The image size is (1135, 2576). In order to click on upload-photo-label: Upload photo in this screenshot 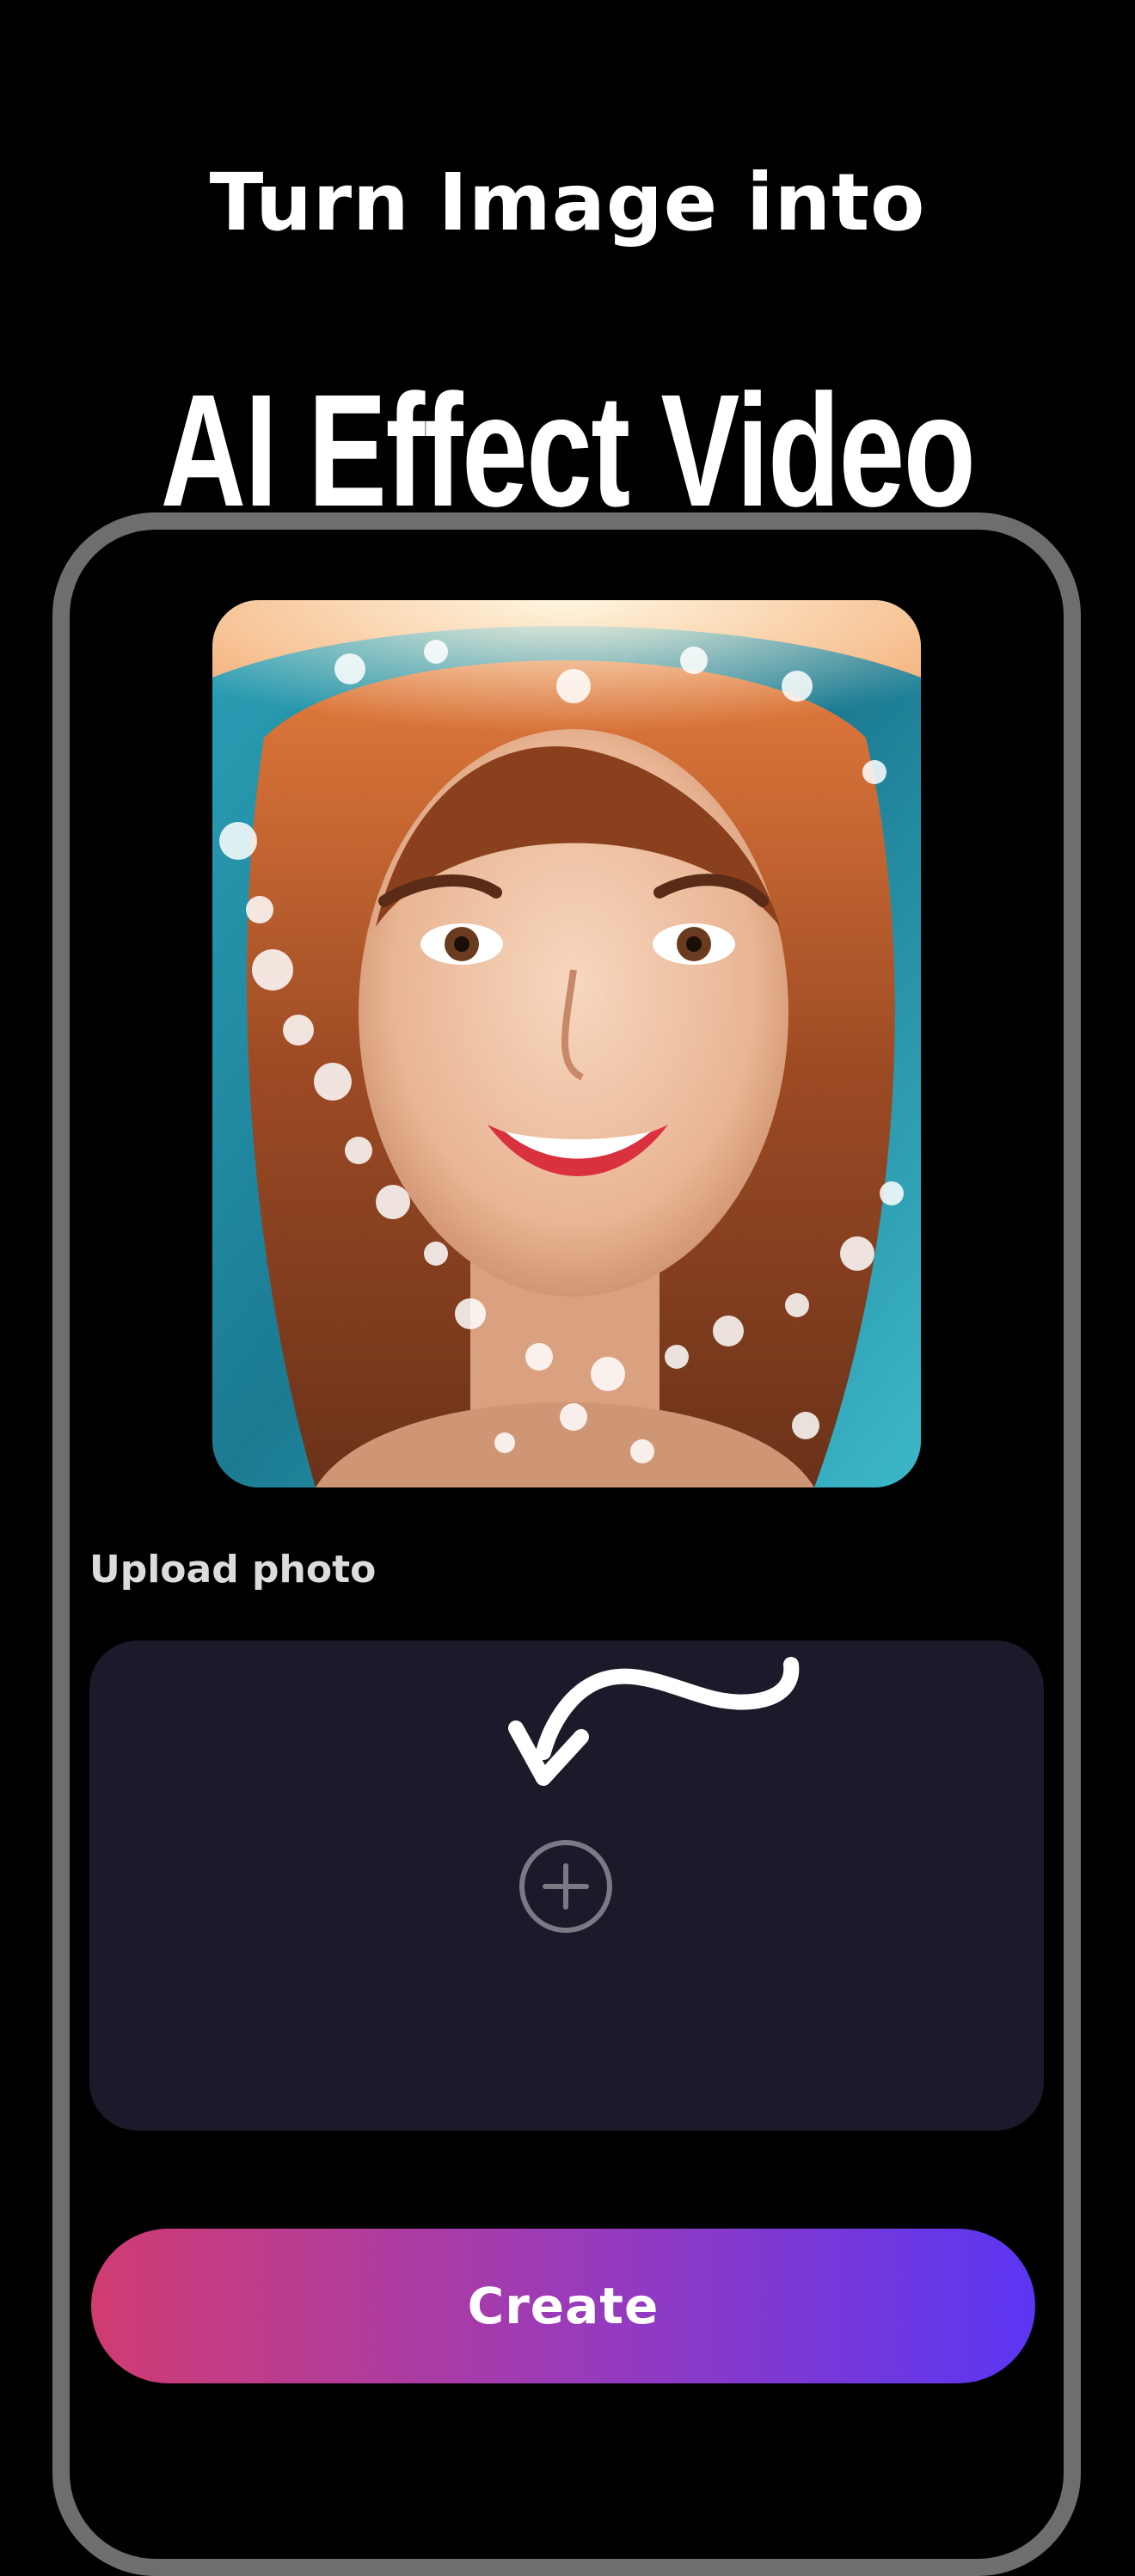, I will do `click(233, 1570)`.